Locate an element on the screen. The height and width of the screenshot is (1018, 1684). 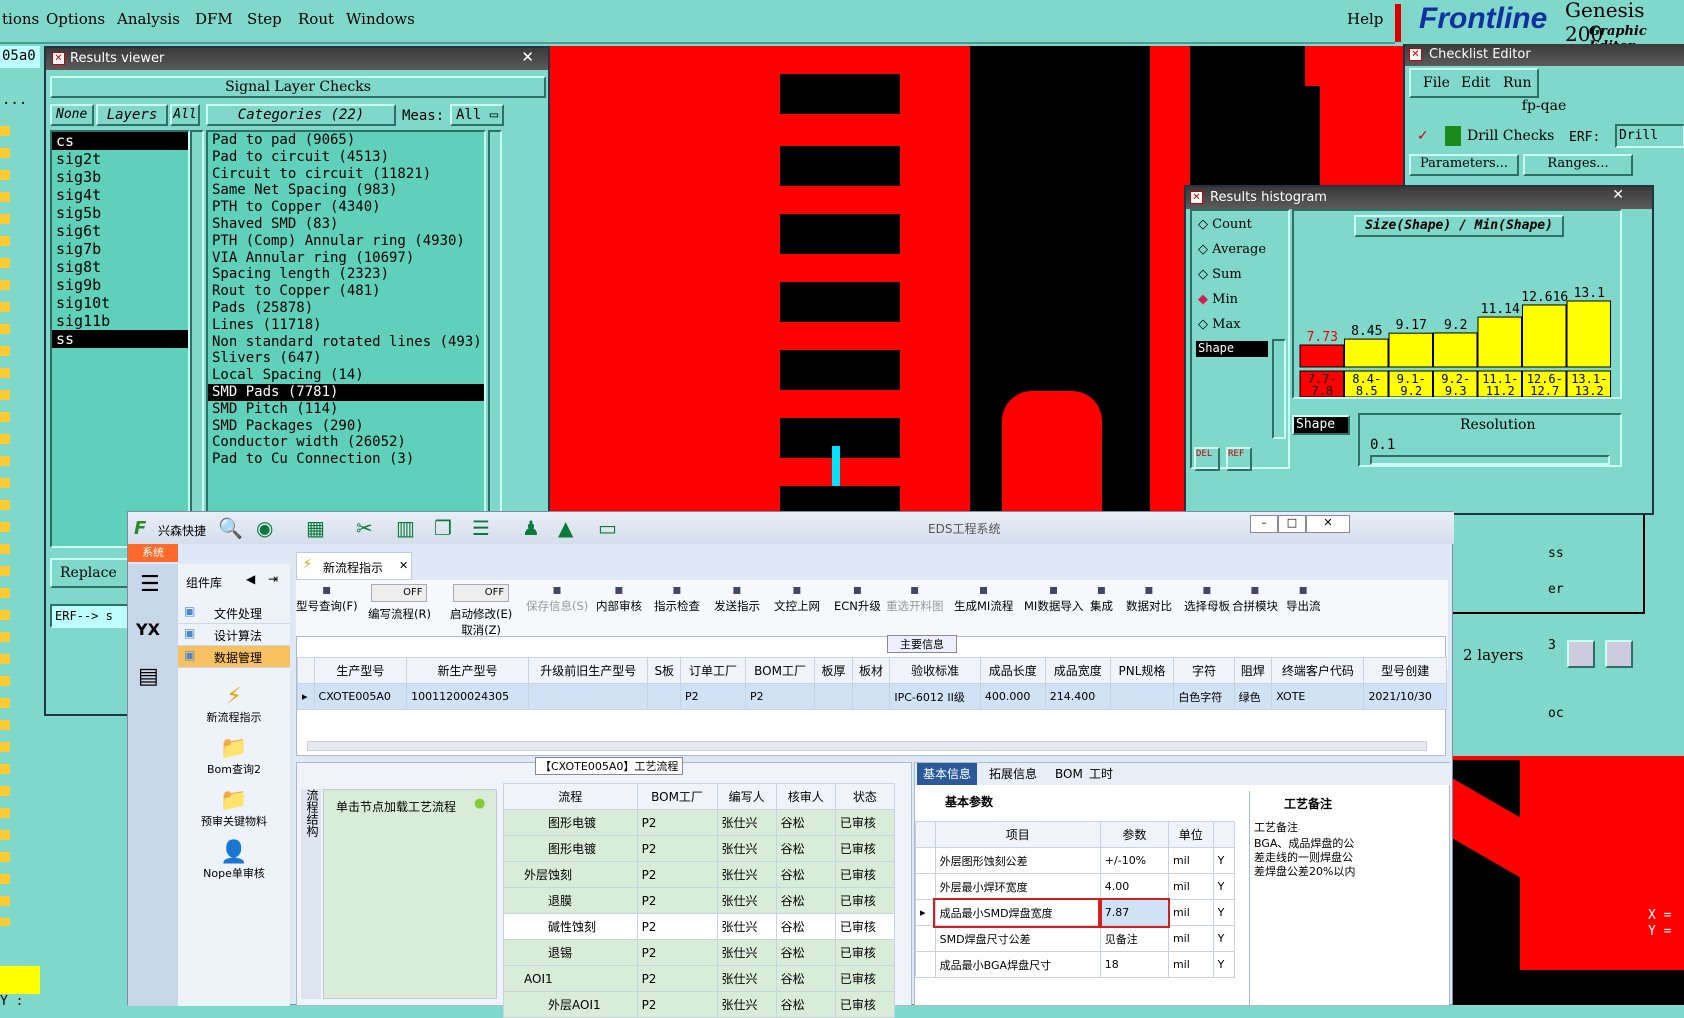
toolbar-button: ▪ 集成 is located at coordinates (1101, 598).